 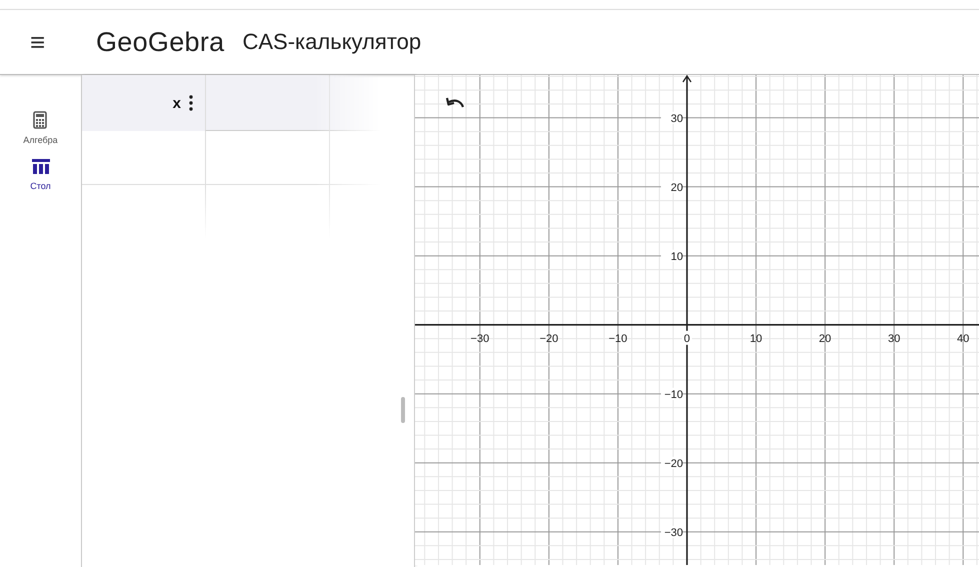 I want to click on column-heading: x, so click(x=176, y=103).